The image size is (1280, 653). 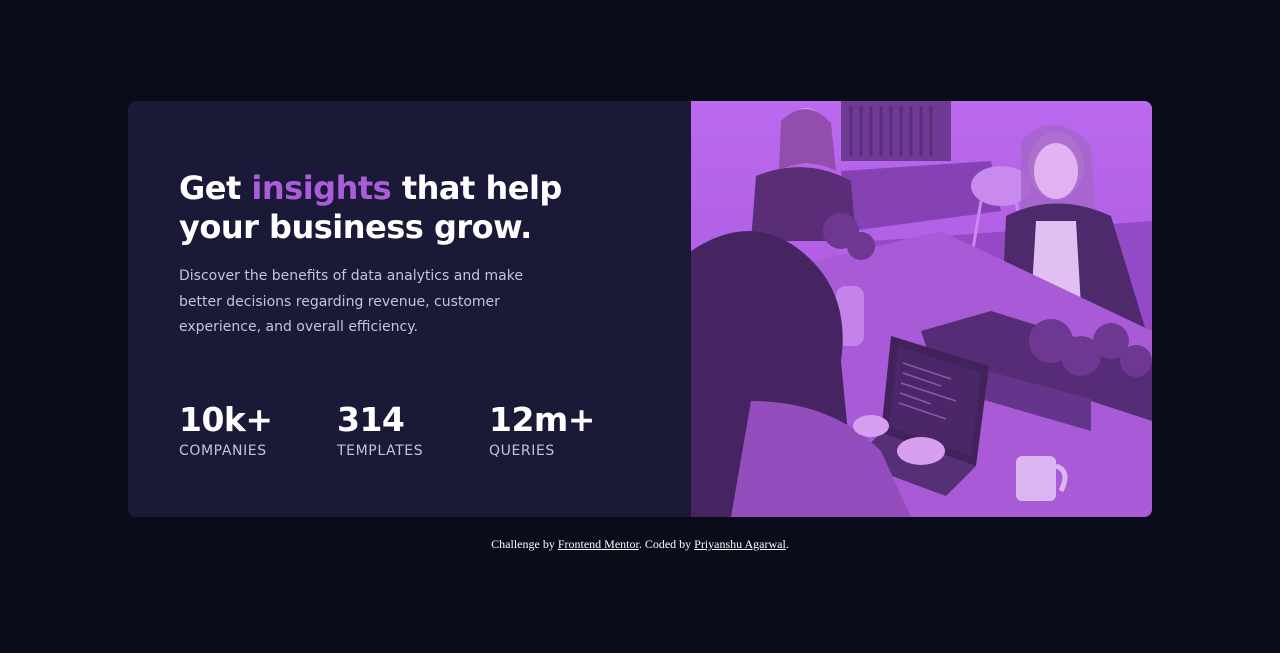 I want to click on frontend-mentor-link: Frontend Mentor, so click(x=598, y=544).